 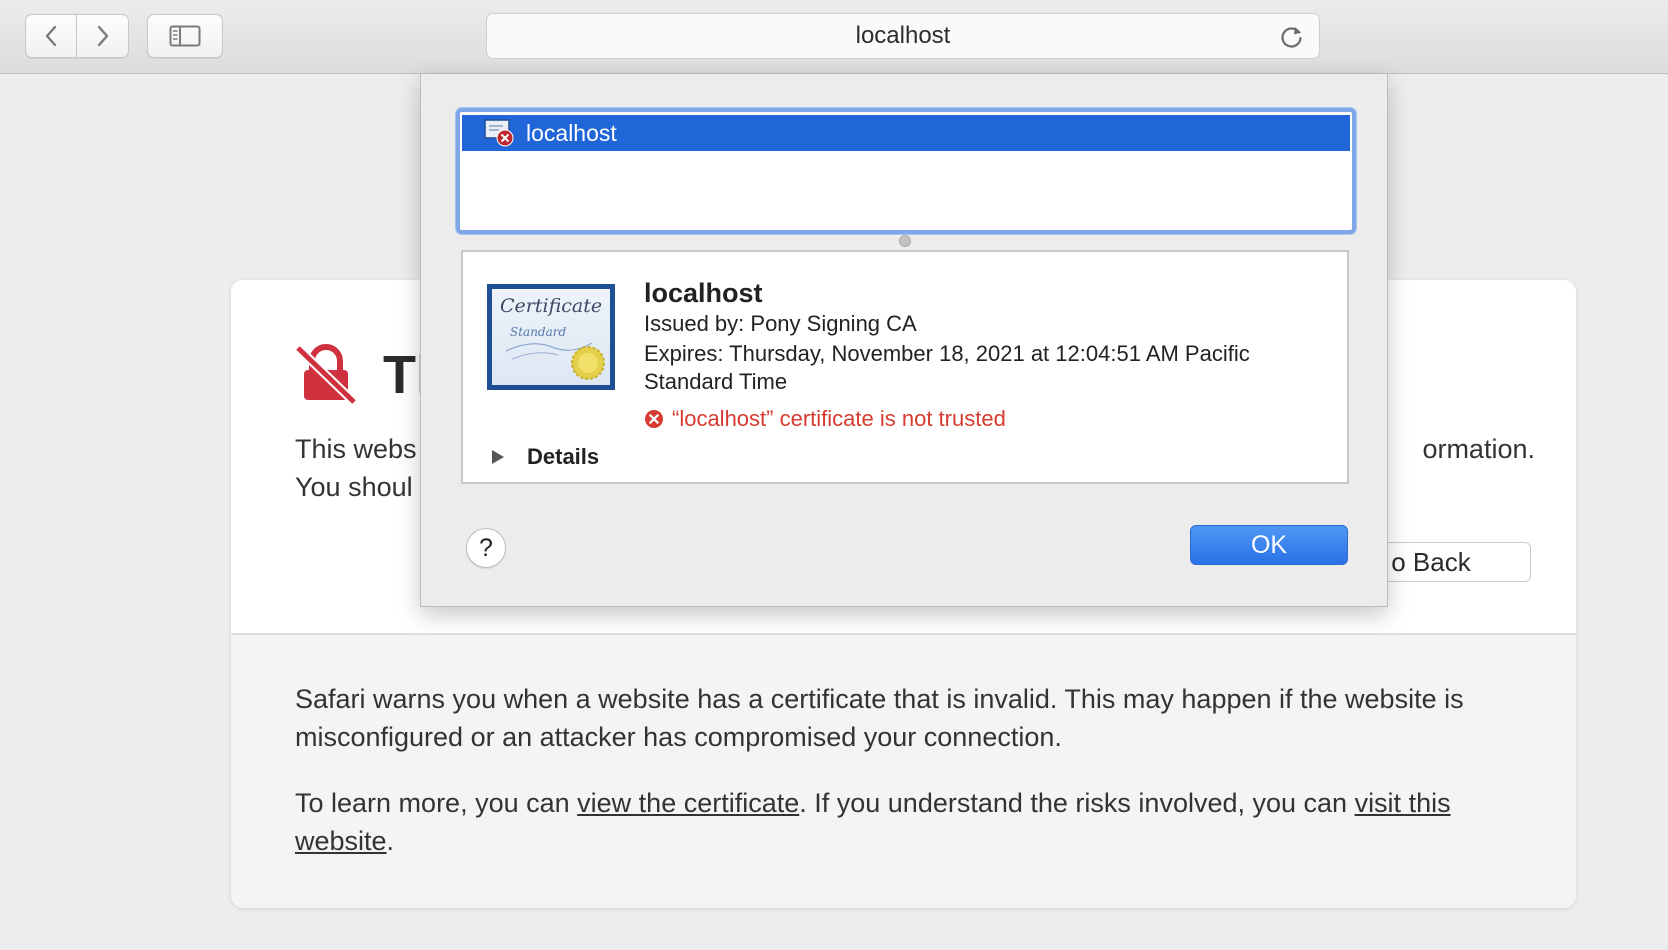 I want to click on go-back-label: o Back, so click(x=1431, y=561).